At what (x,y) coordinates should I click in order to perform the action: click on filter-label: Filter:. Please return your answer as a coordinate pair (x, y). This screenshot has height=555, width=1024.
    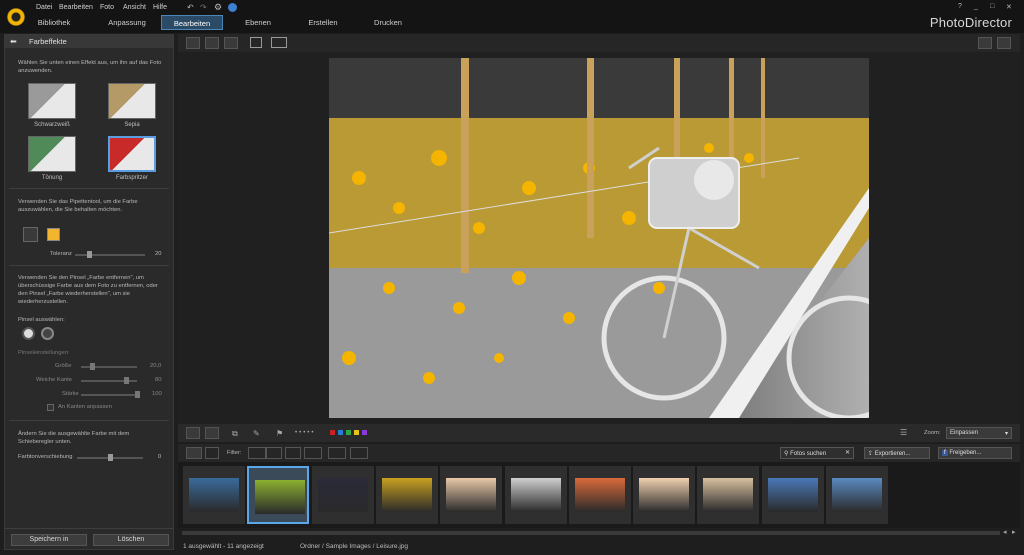
    Looking at the image, I should click on (234, 453).